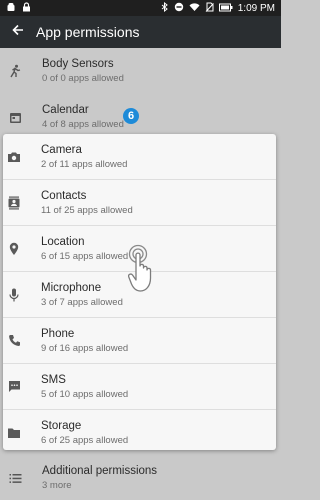  I want to click on mic-icon, so click(14, 295).